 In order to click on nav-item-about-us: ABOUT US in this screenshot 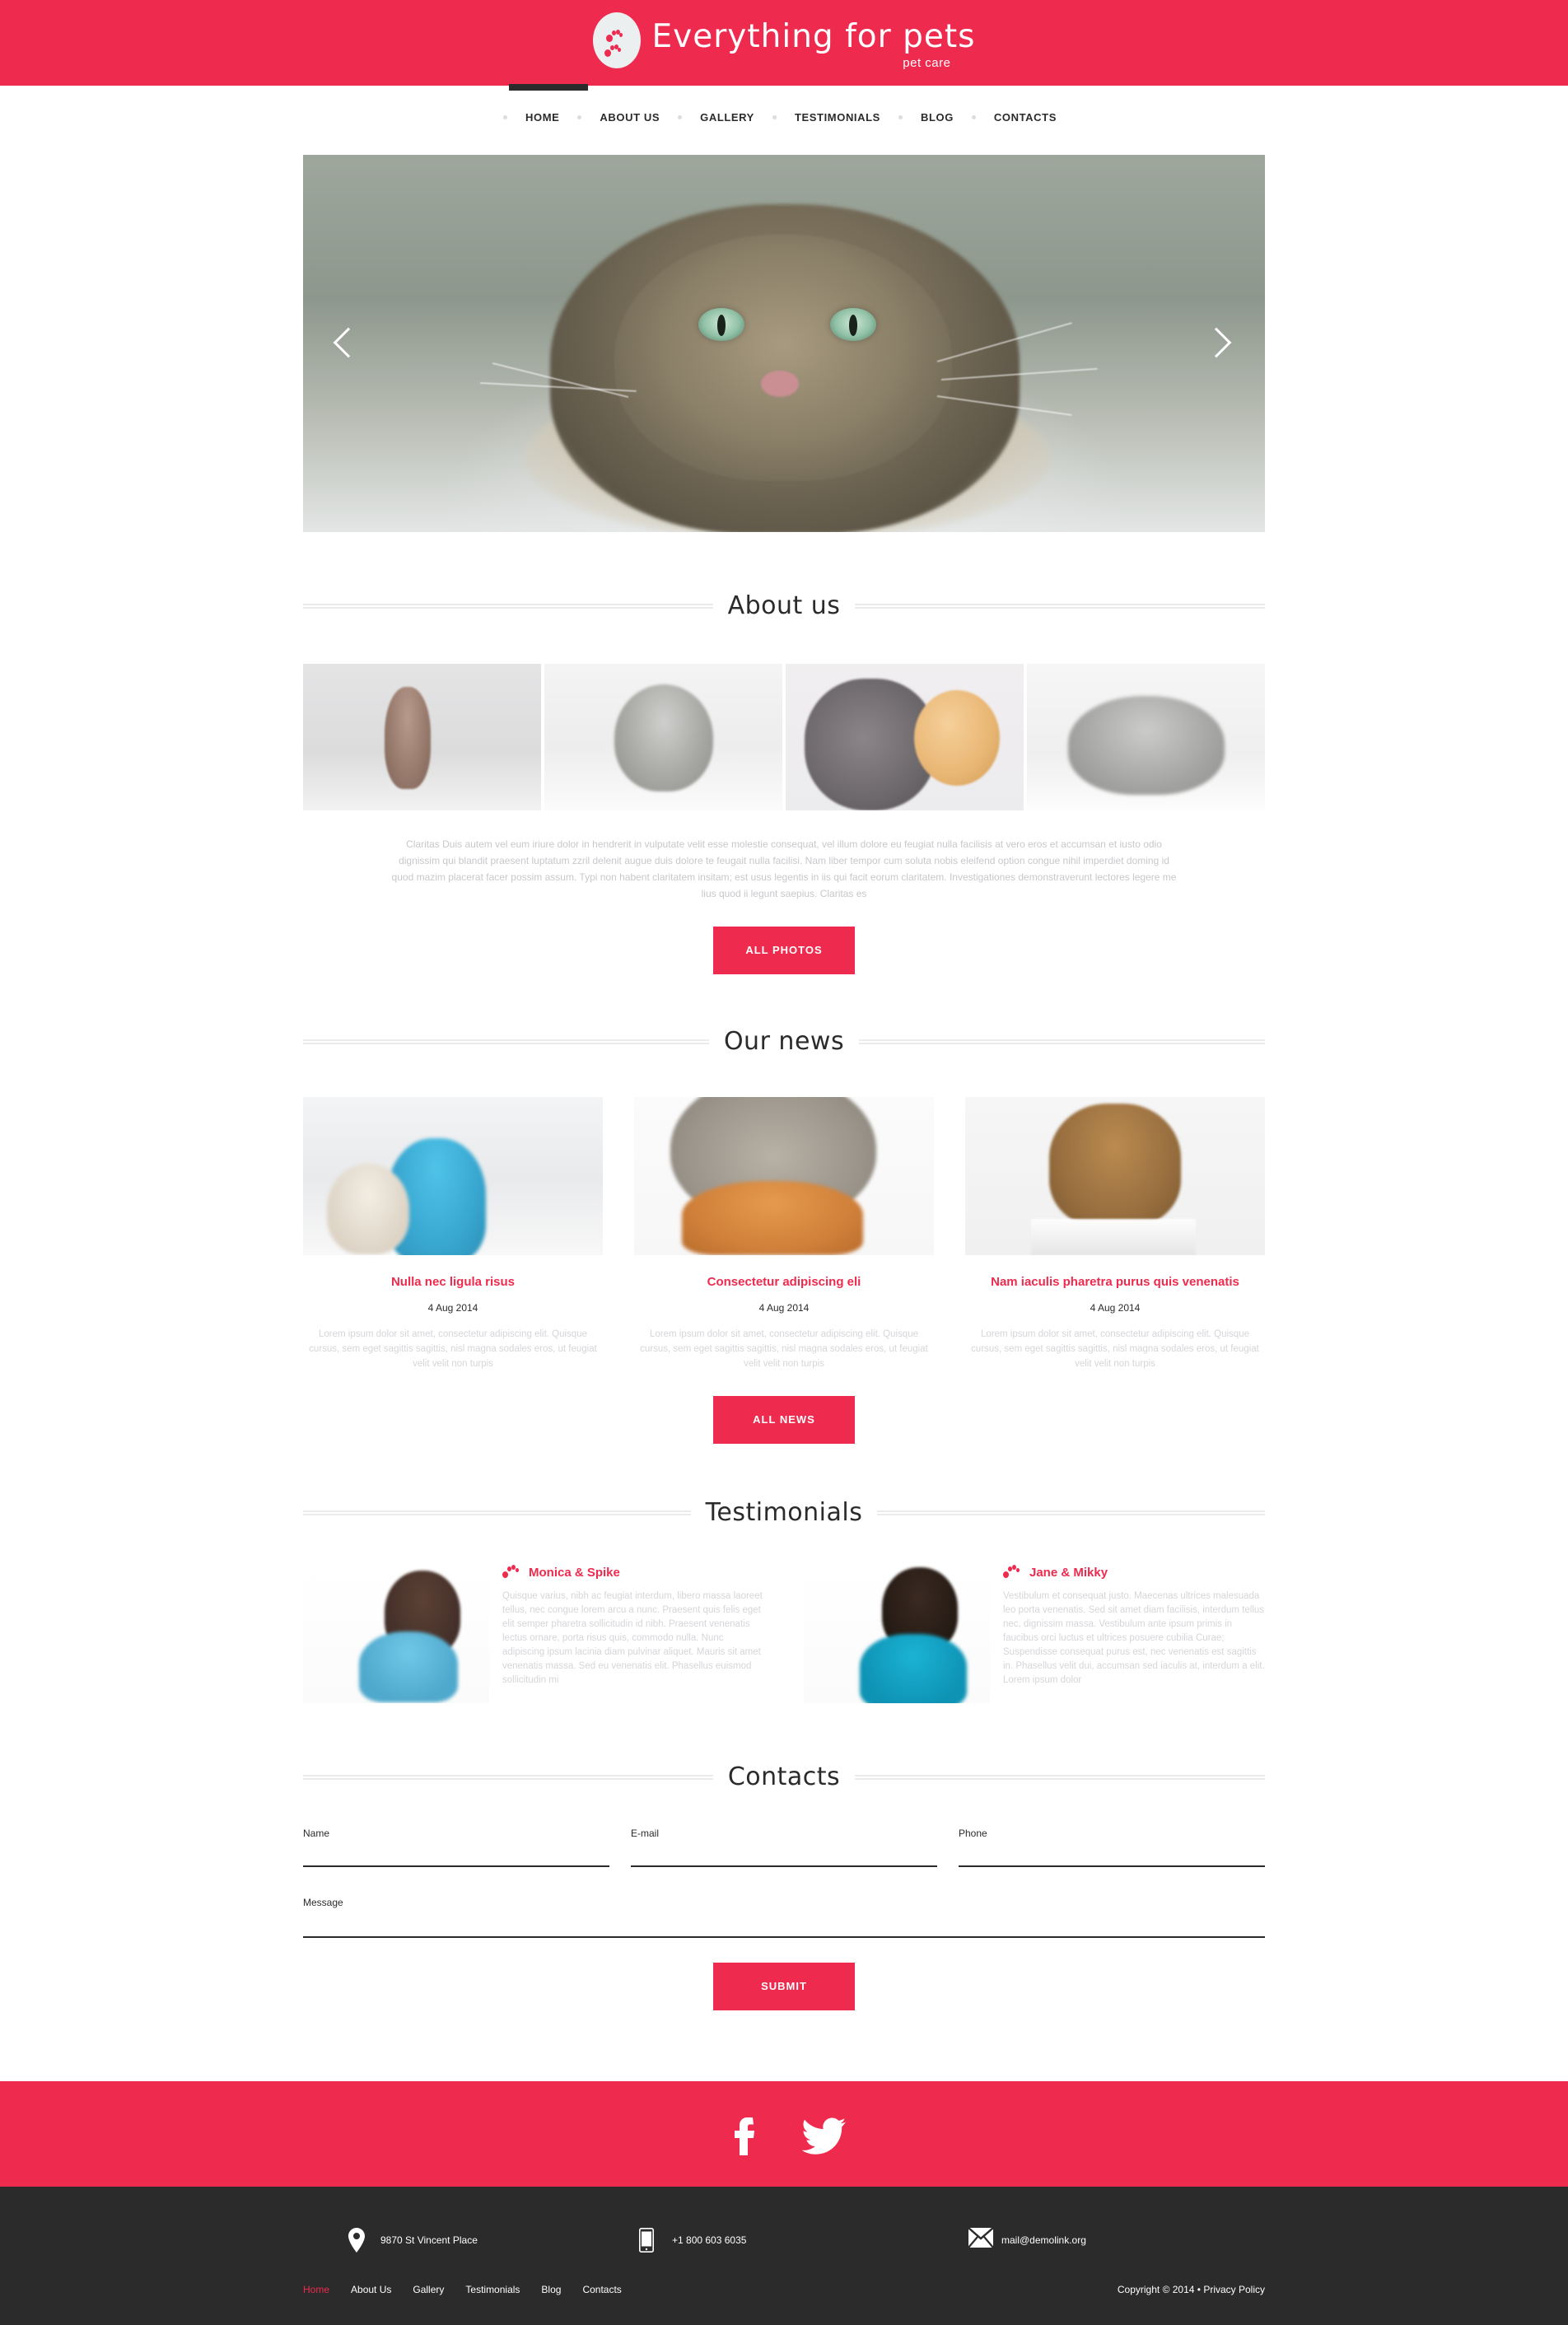, I will do `click(629, 117)`.